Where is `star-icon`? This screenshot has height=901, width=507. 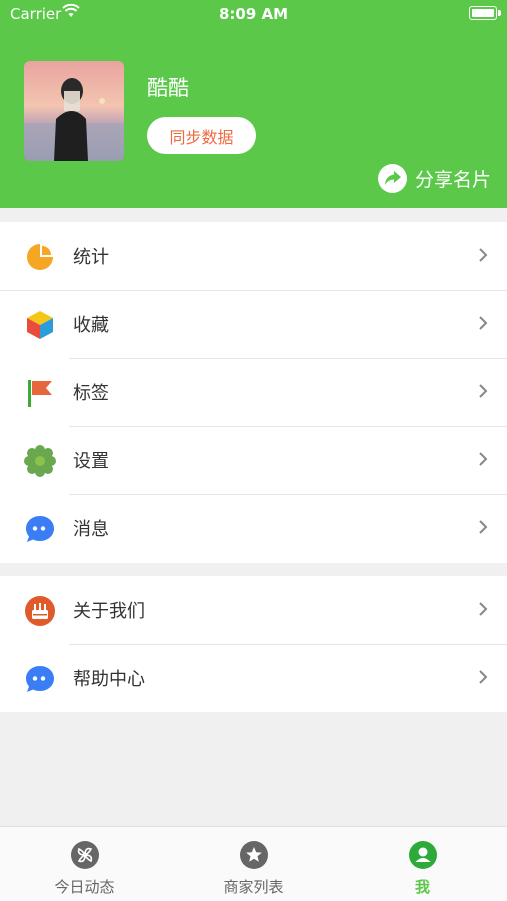 star-icon is located at coordinates (254, 855).